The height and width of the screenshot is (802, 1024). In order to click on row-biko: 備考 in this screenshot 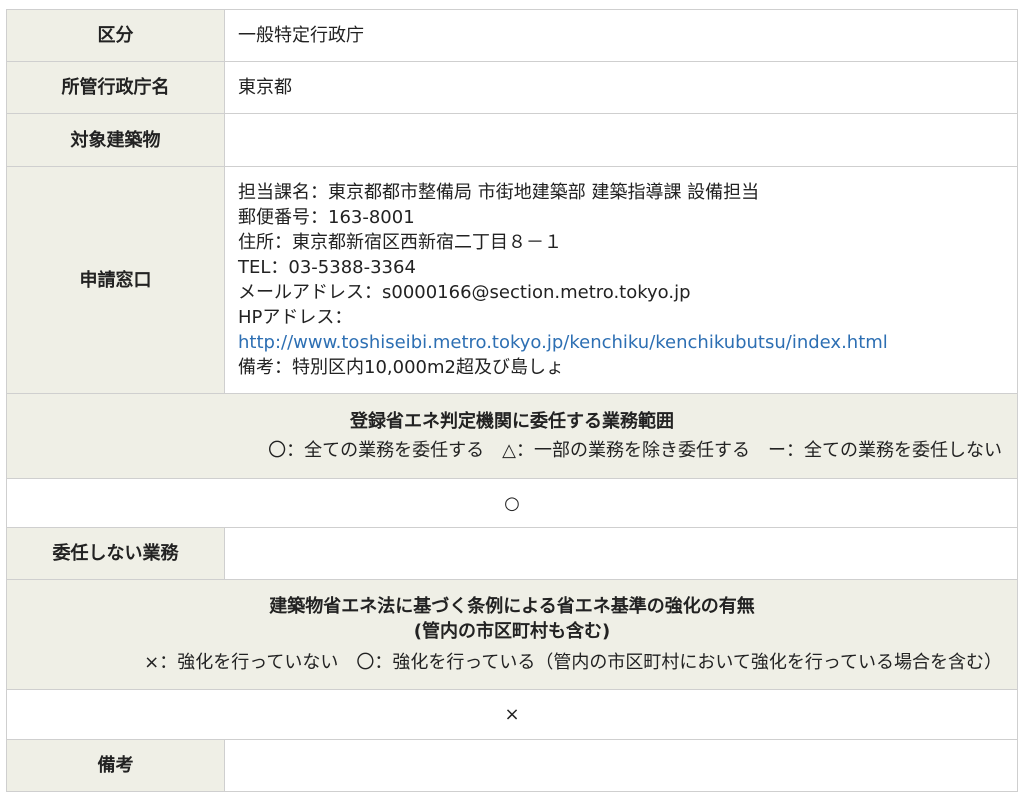, I will do `click(512, 765)`.